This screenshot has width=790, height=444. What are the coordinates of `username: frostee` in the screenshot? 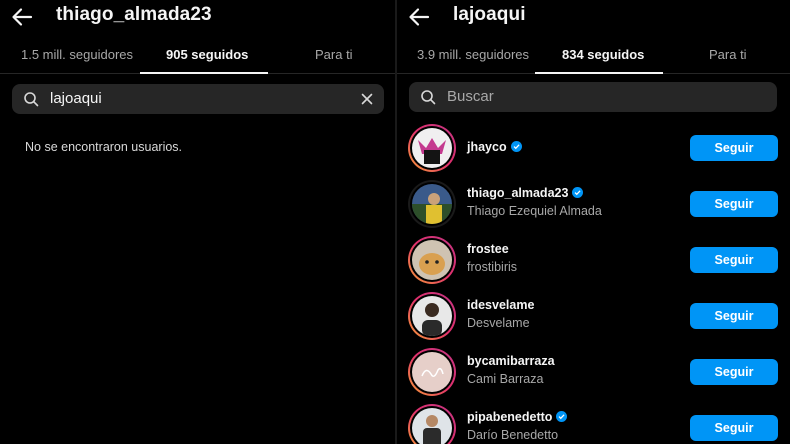 It's located at (488, 249).